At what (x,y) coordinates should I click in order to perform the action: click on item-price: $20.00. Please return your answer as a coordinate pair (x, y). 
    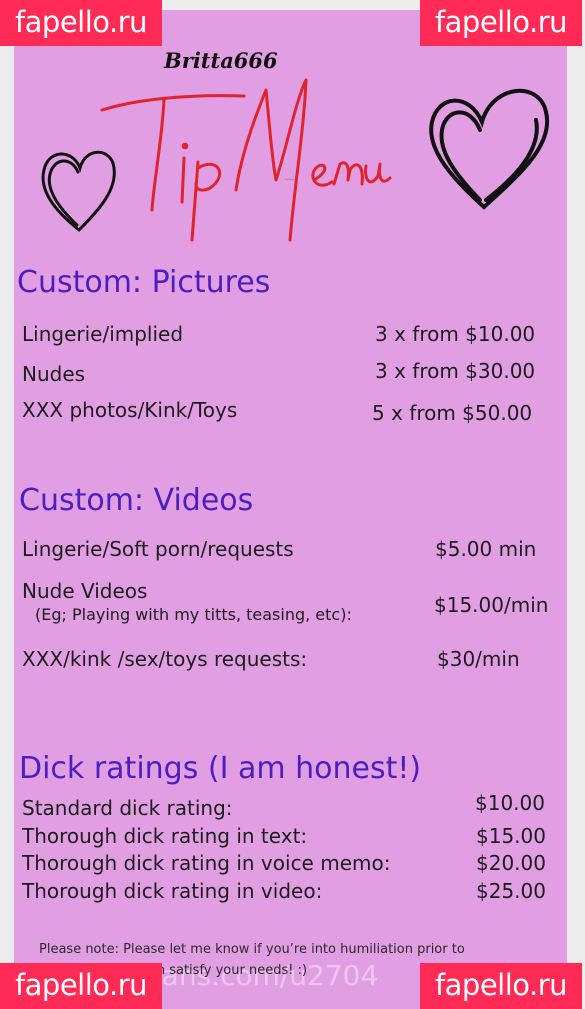
    Looking at the image, I should click on (511, 863).